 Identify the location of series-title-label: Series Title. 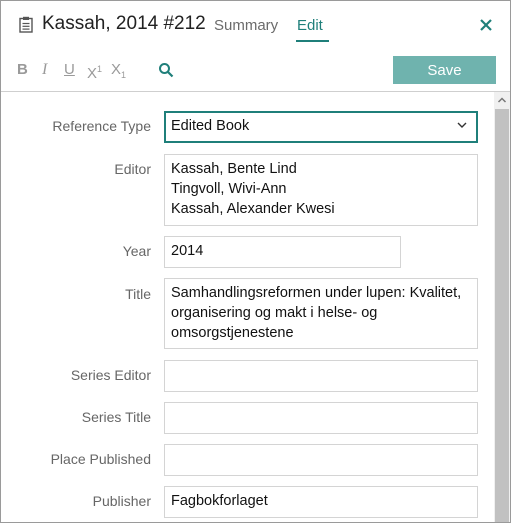
(116, 417).